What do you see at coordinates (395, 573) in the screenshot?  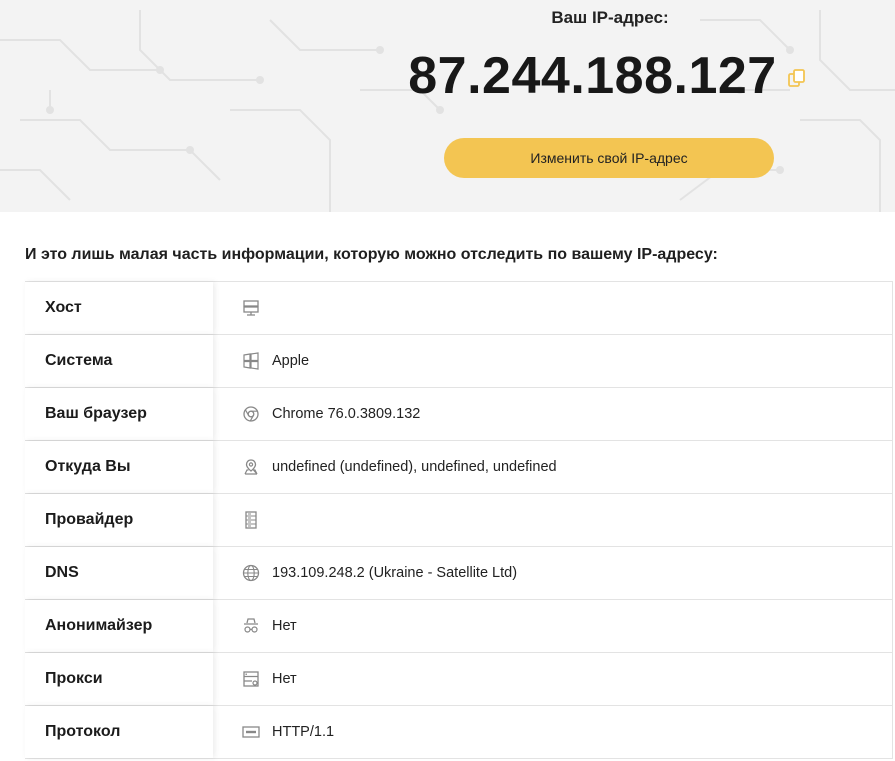 I see `row-value-text: 193.109.248.2 (Ukraine - Satellite Ltd)` at bounding box center [395, 573].